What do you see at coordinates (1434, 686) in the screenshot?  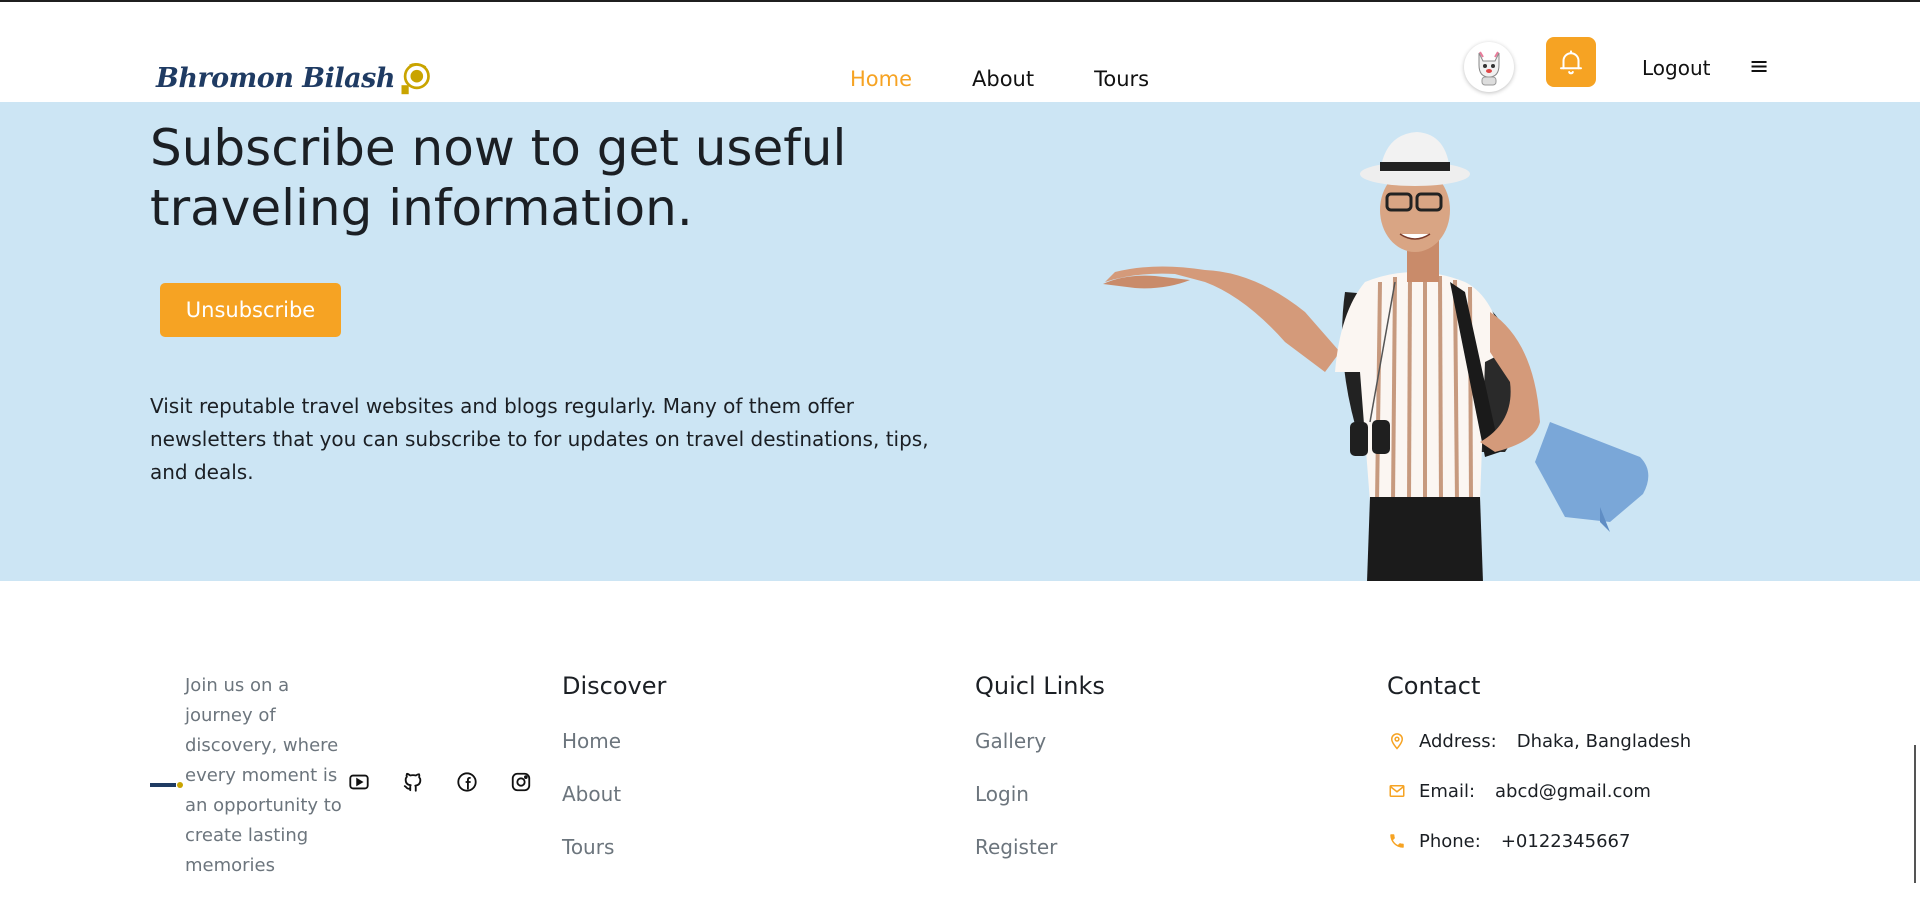 I see `contact-heading: Contact` at bounding box center [1434, 686].